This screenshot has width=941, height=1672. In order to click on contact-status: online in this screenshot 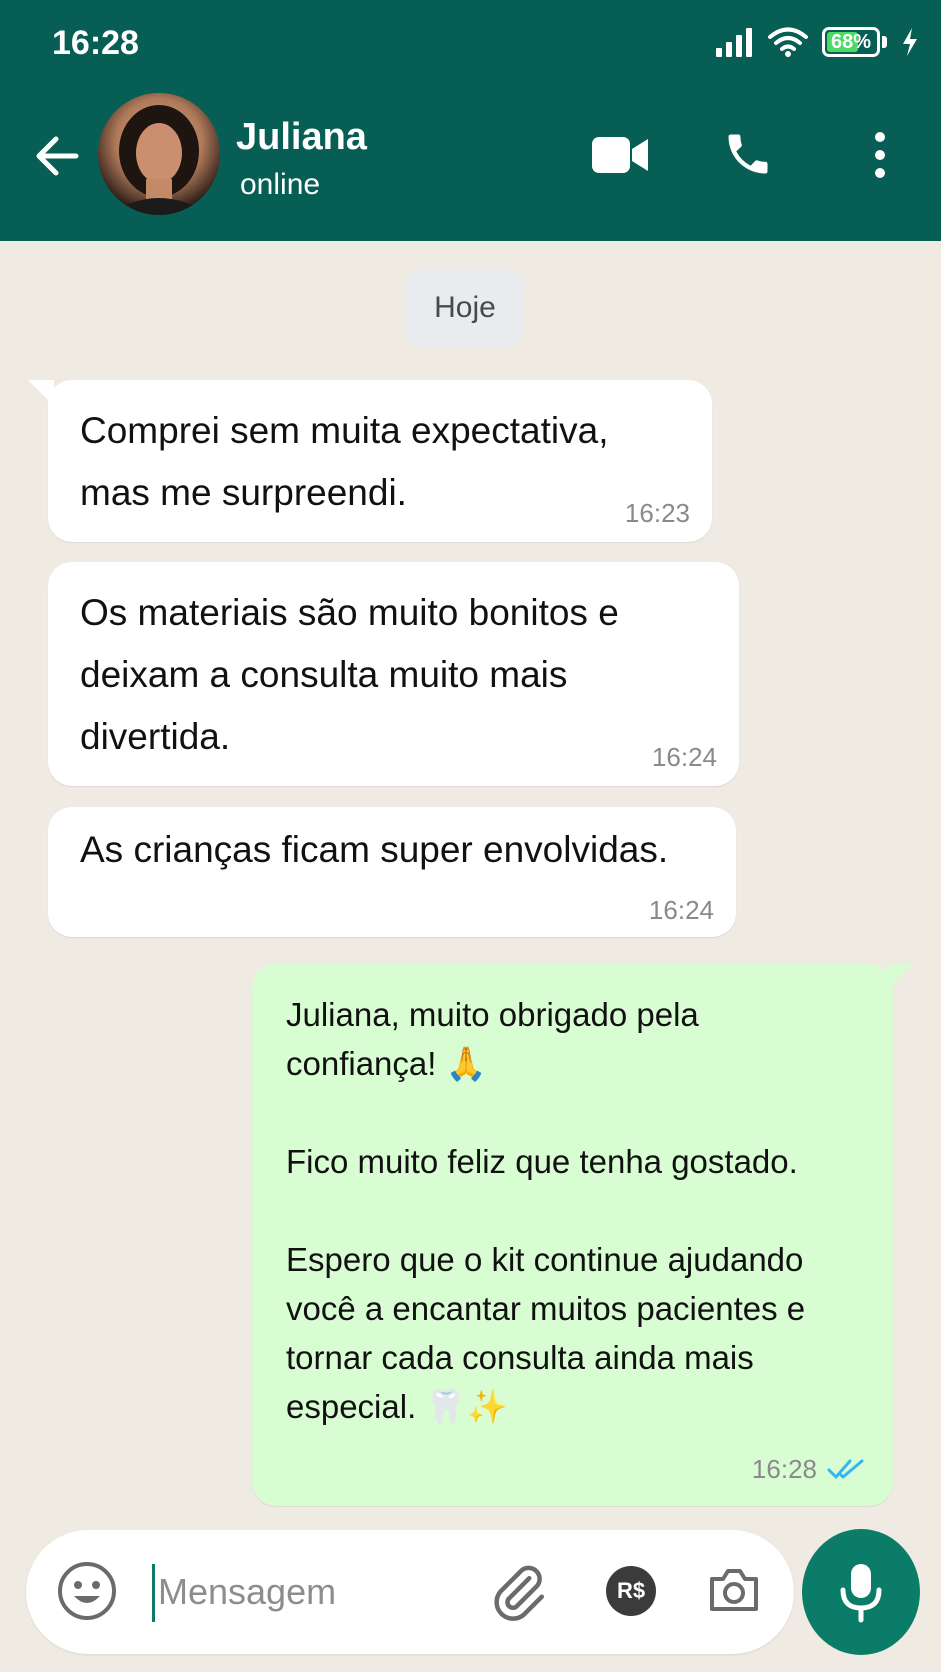, I will do `click(280, 184)`.